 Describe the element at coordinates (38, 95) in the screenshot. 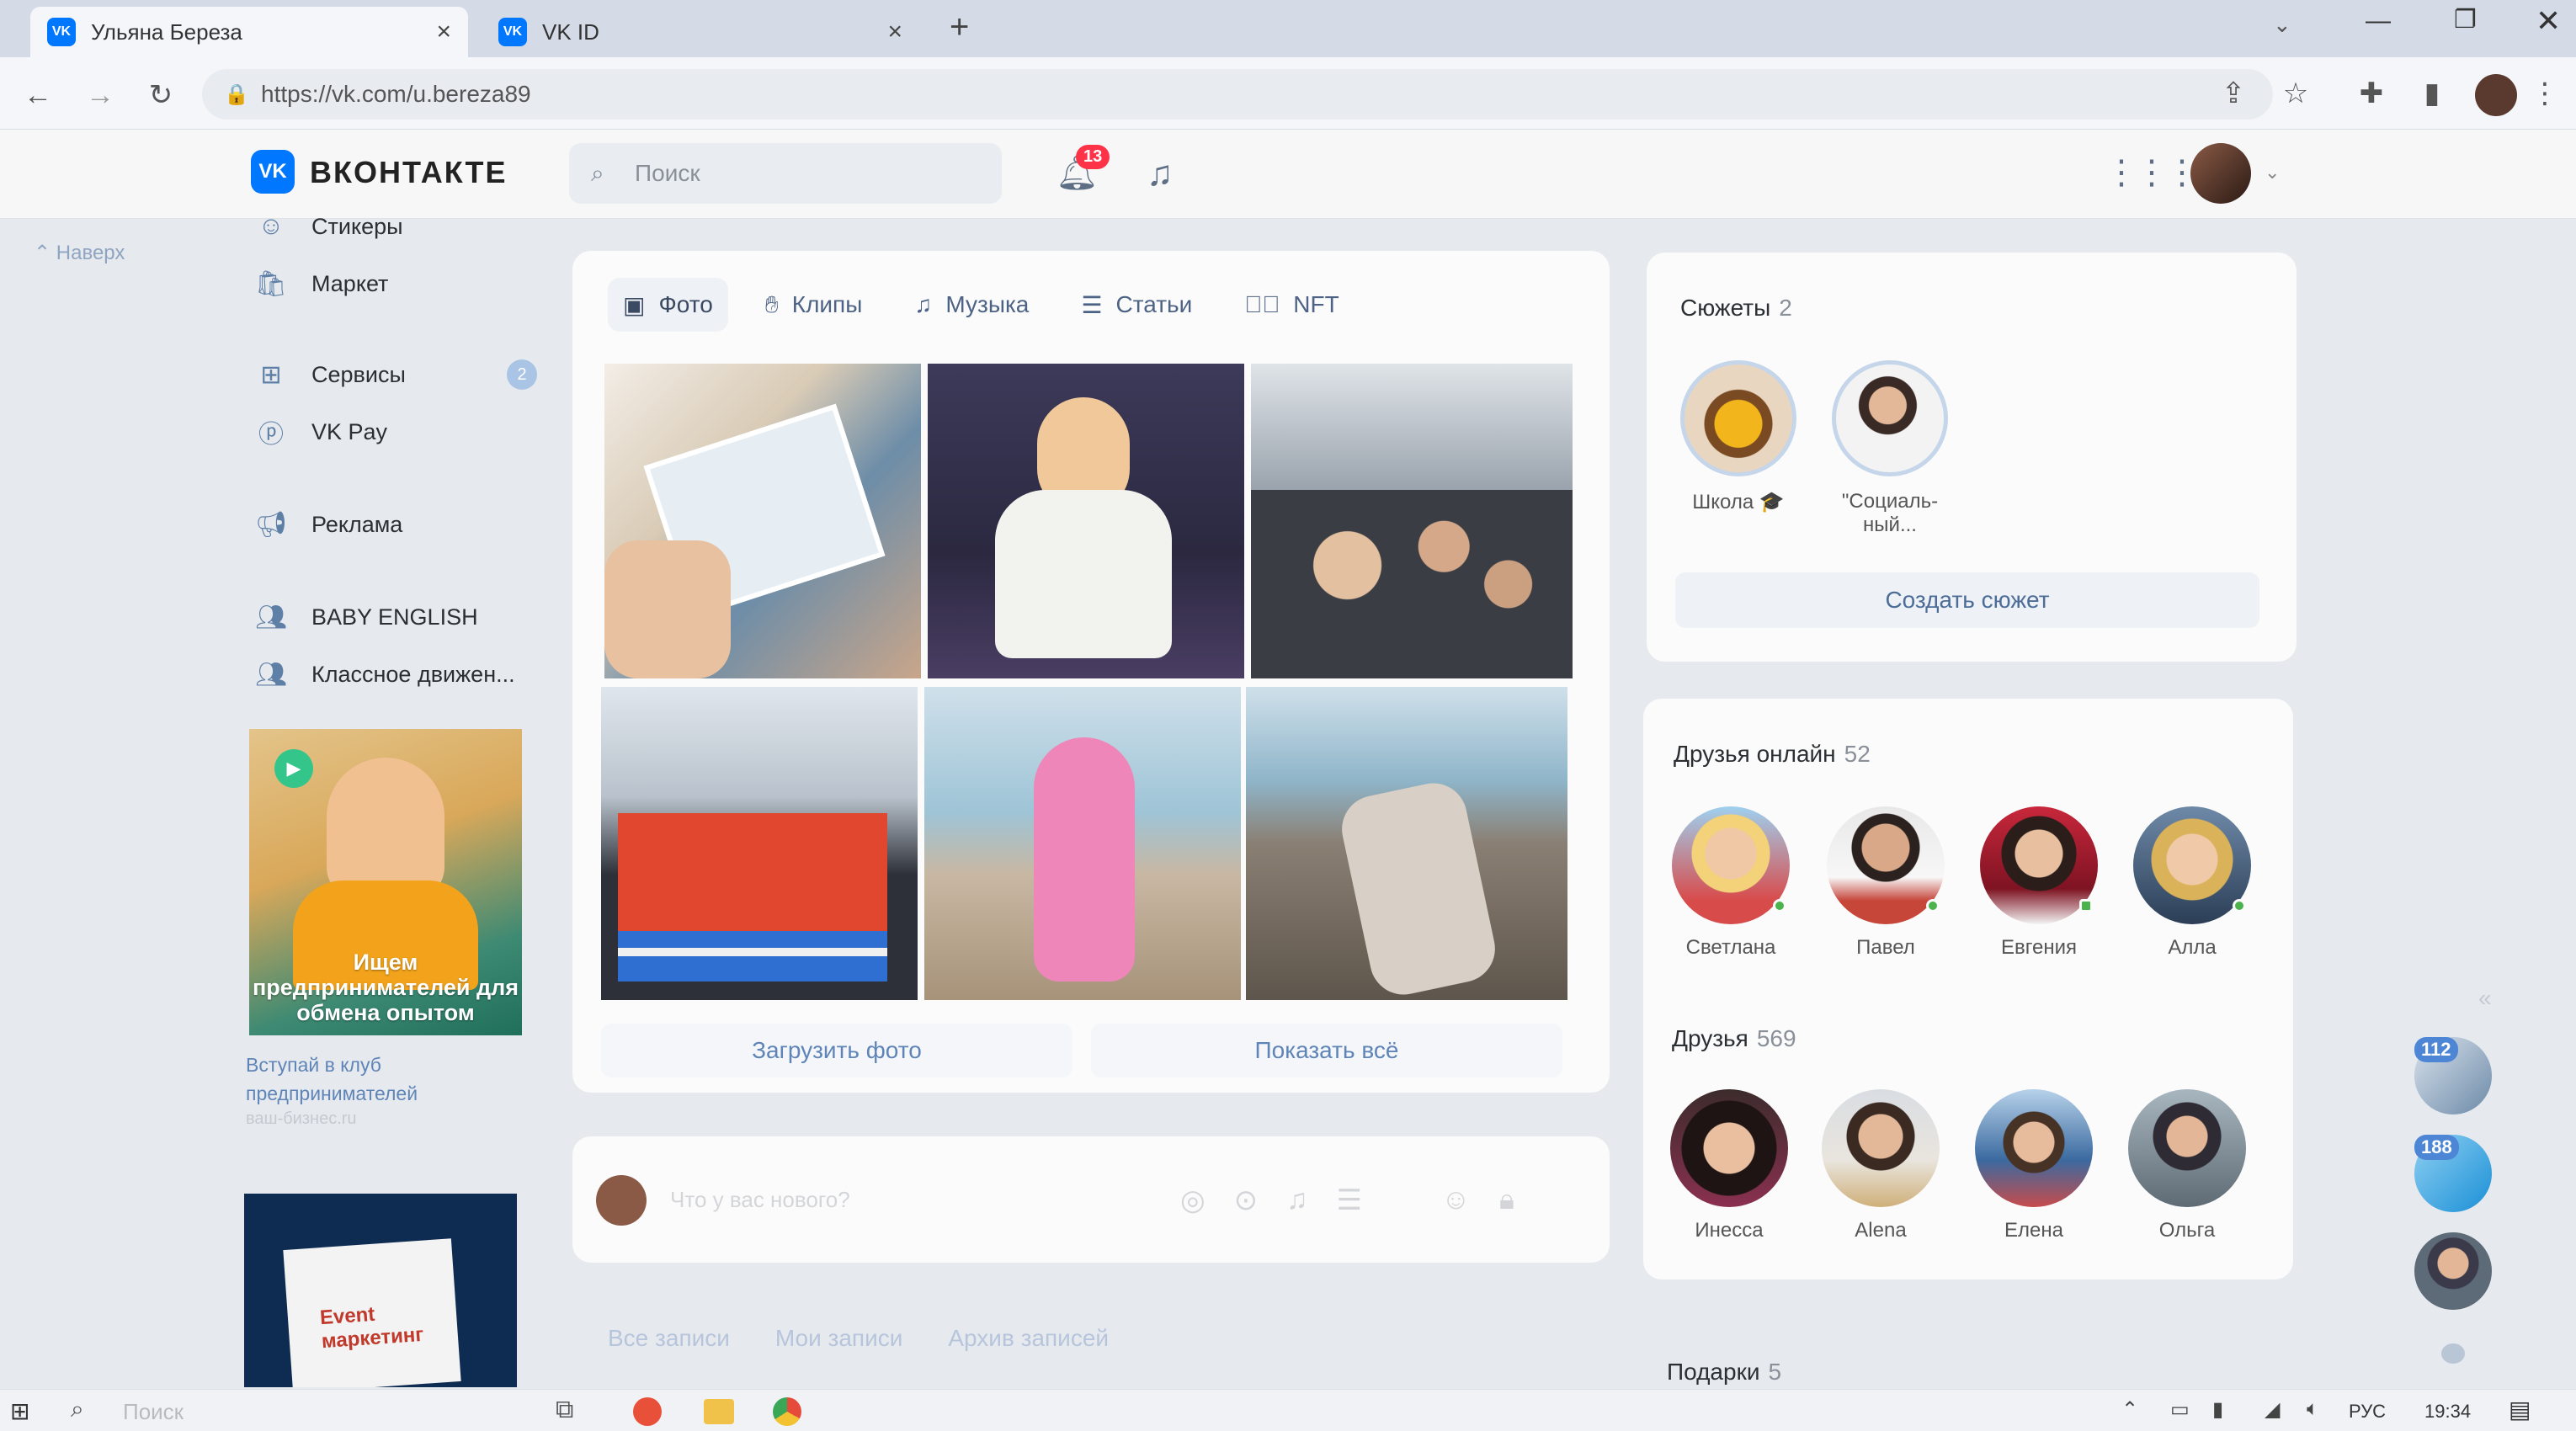

I see `back-icon: ←` at that location.